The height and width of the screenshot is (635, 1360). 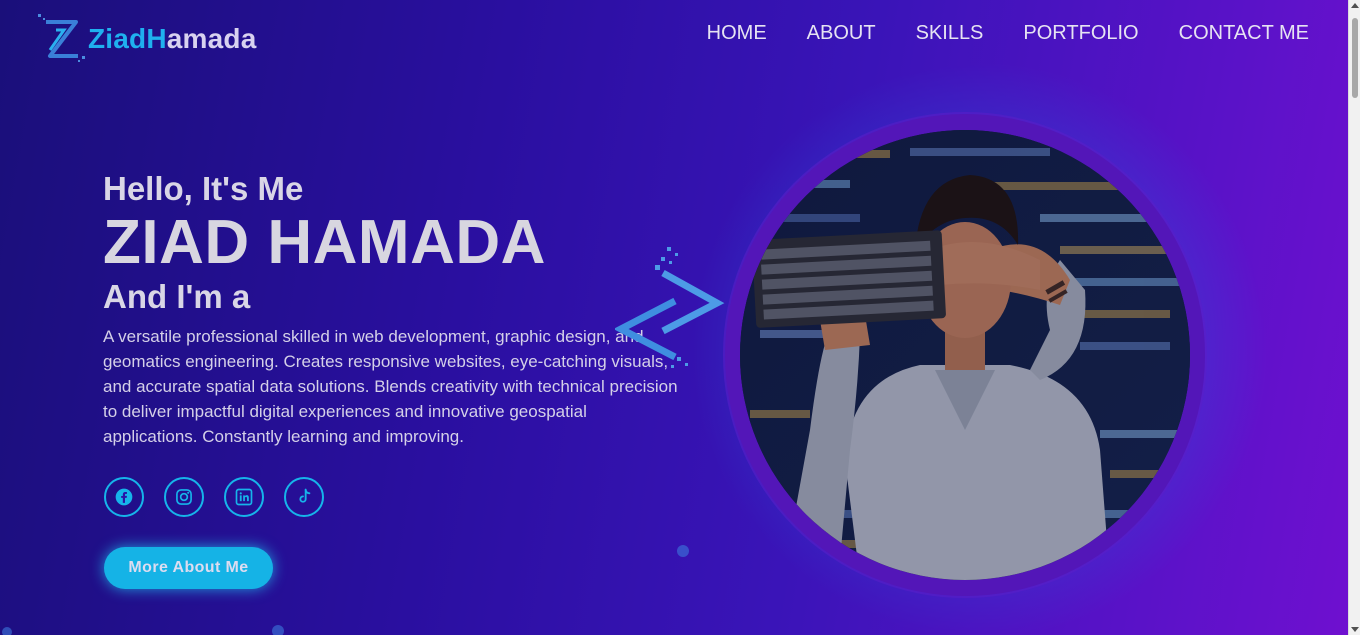 I want to click on nav-item-contact: CONTACT ME, so click(x=1244, y=32).